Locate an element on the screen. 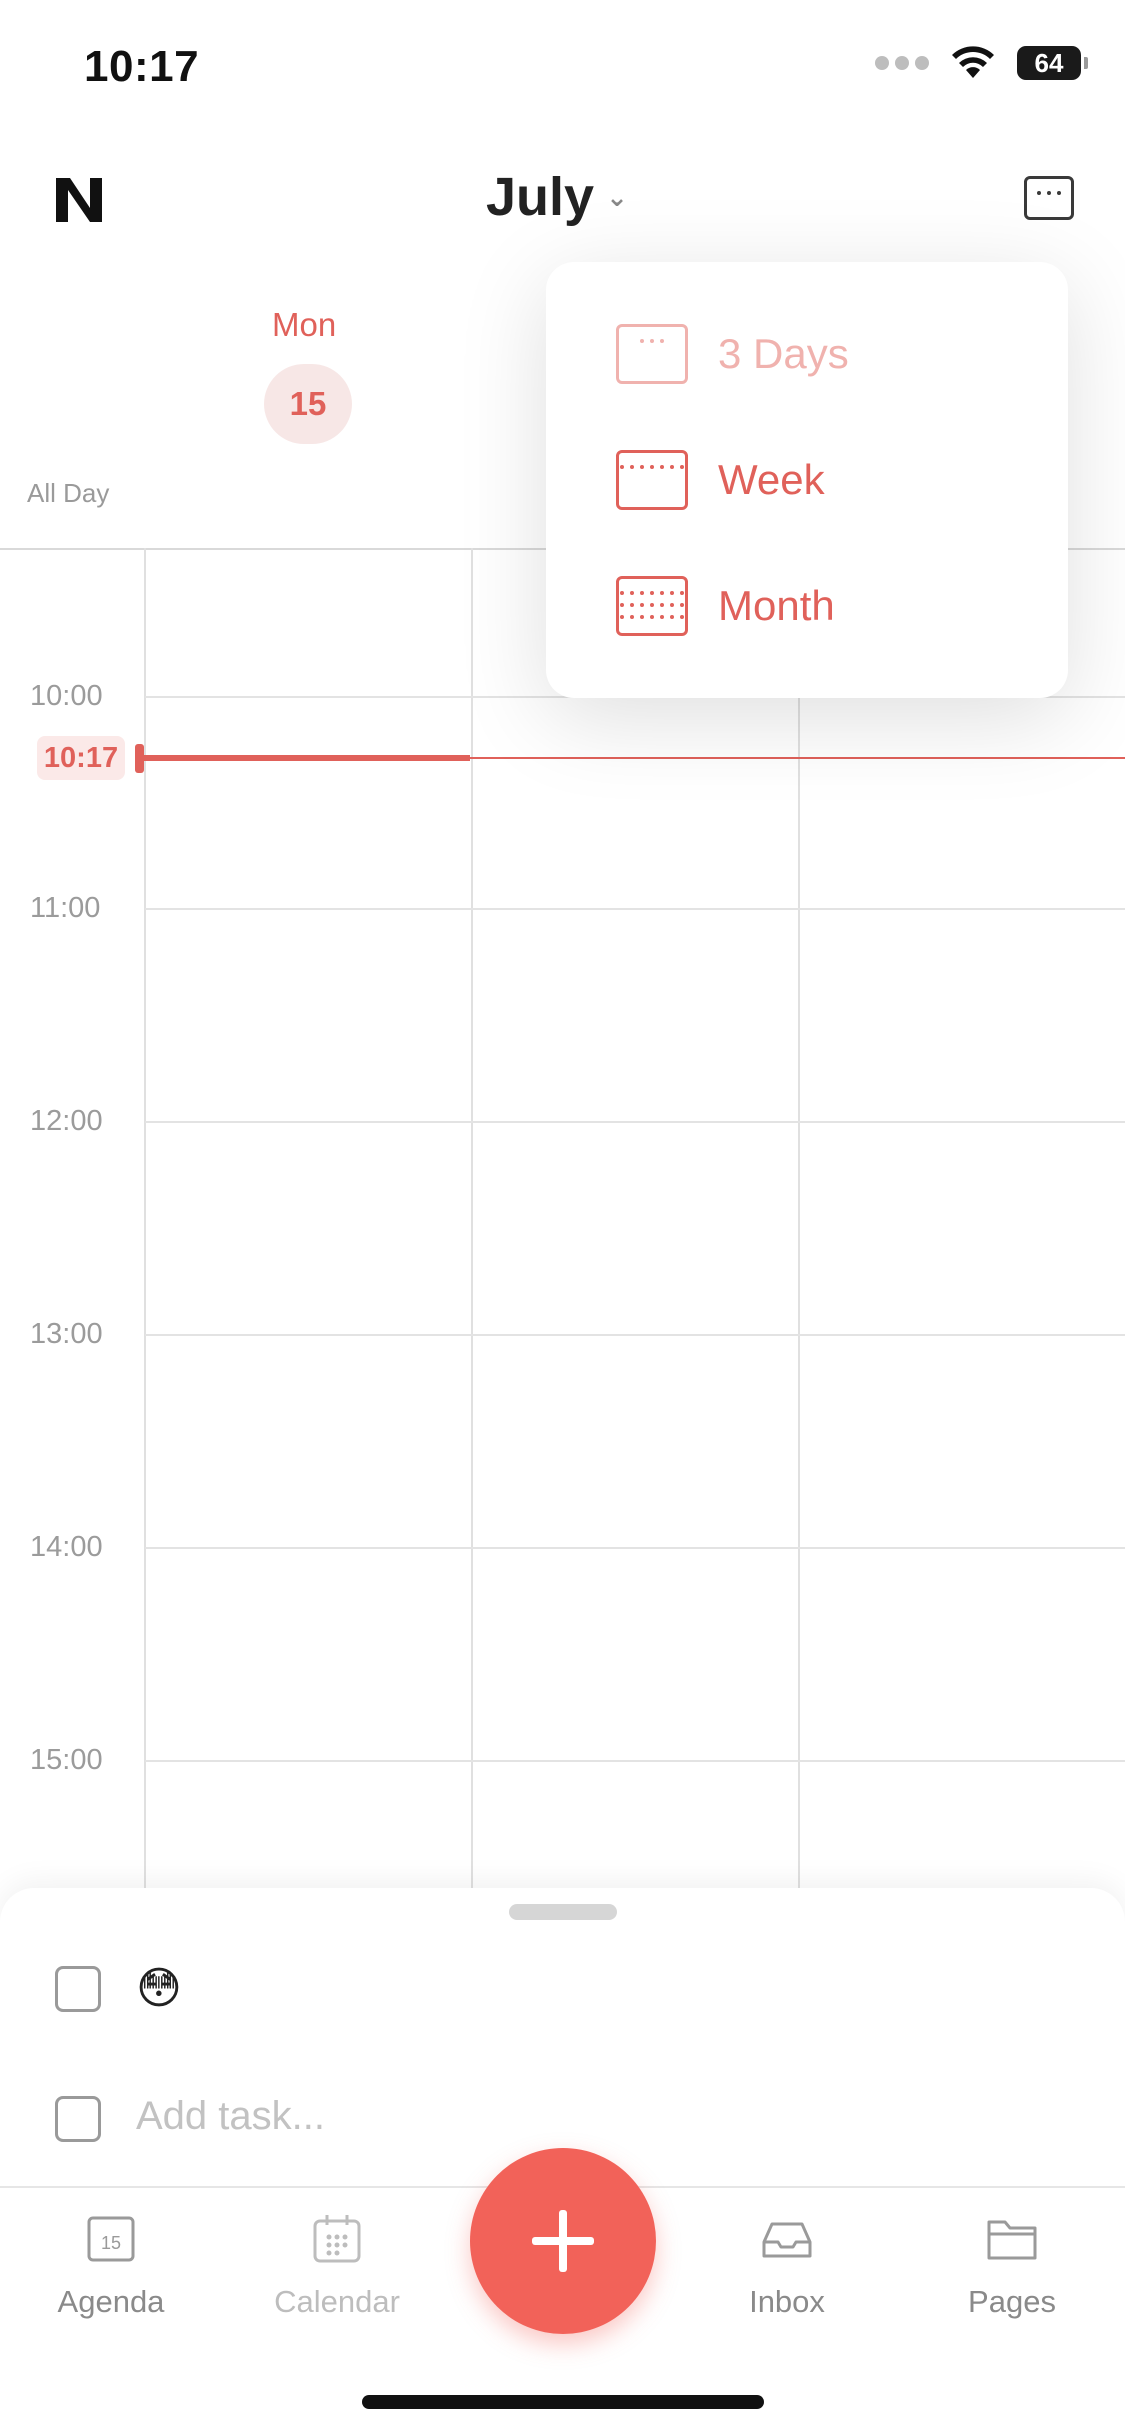  sheet-drag-handle is located at coordinates (563, 1912).